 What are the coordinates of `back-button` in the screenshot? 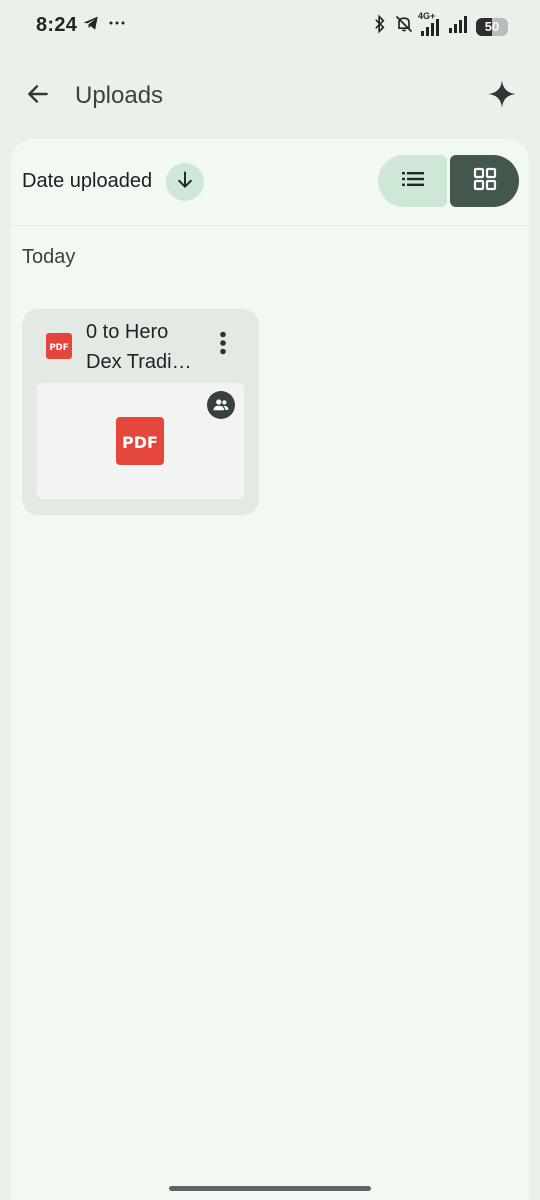 It's located at (38, 96).